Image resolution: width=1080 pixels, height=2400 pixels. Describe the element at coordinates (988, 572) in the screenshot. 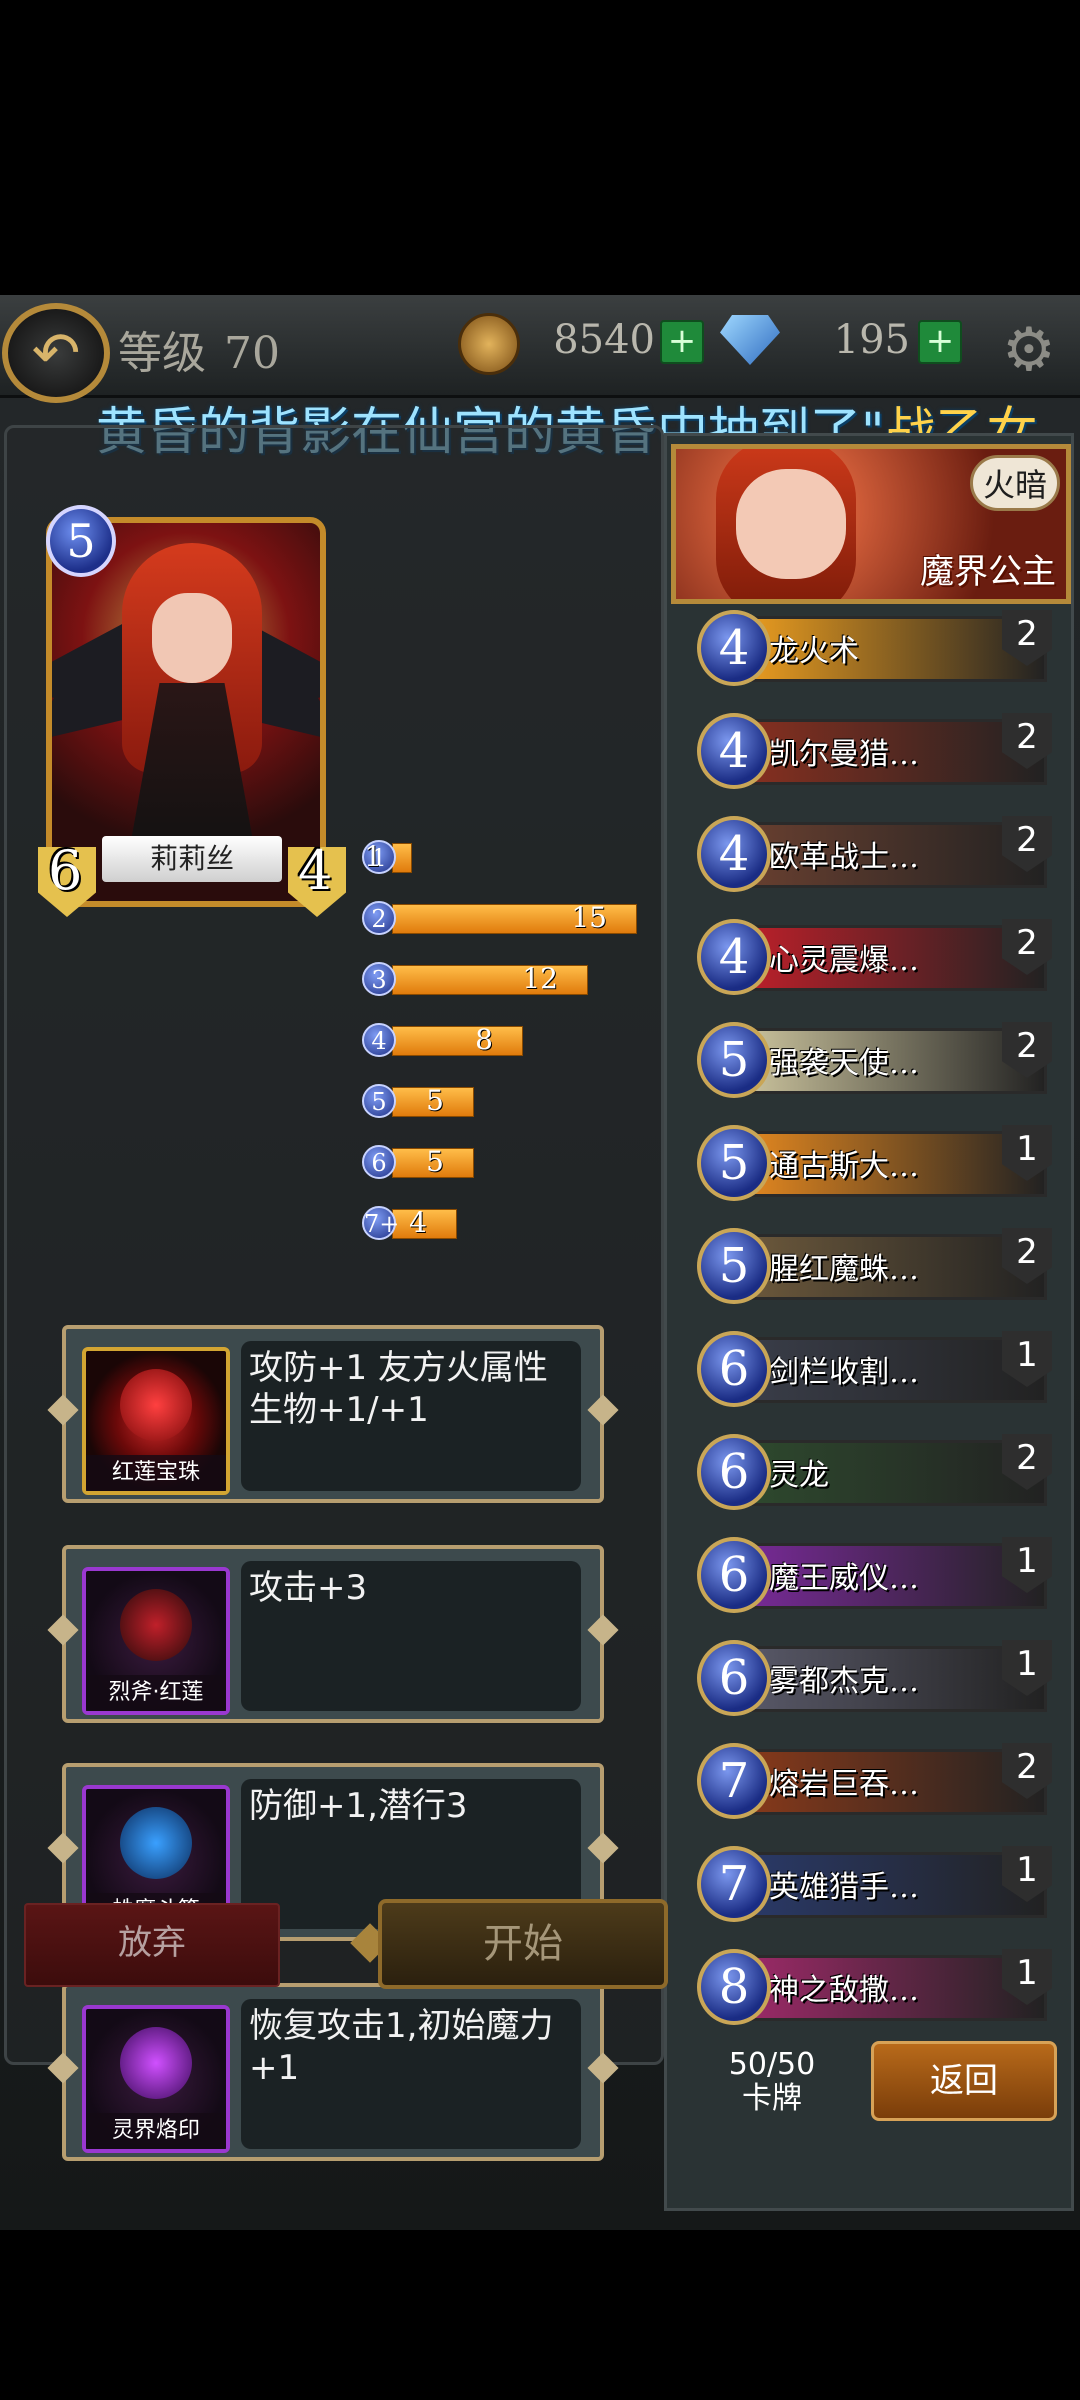

I see `leader-title: 魔界公主` at that location.